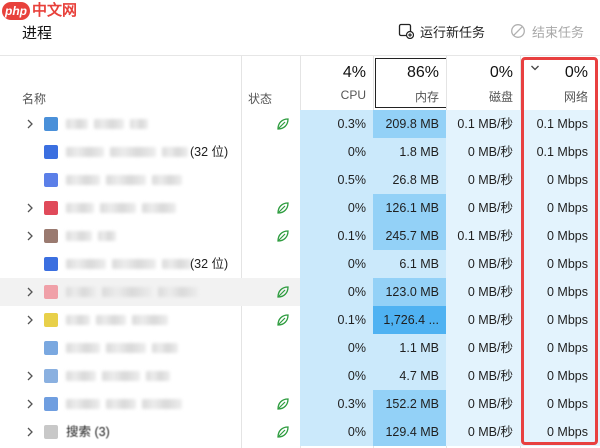  Describe the element at coordinates (483, 83) in the screenshot. I see `column-header-disk: 0% 磁盘` at that location.